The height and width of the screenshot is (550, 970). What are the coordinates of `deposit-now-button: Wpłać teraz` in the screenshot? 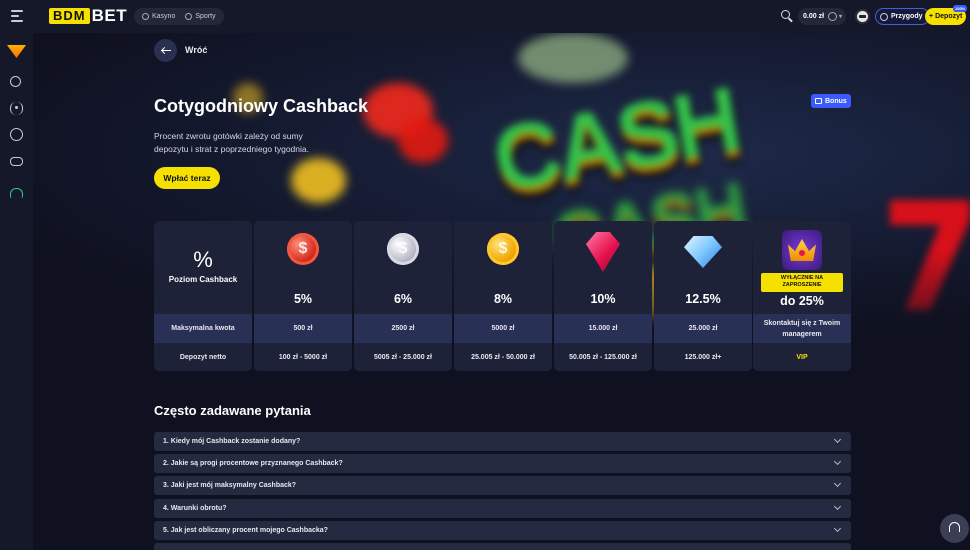 It's located at (187, 178).